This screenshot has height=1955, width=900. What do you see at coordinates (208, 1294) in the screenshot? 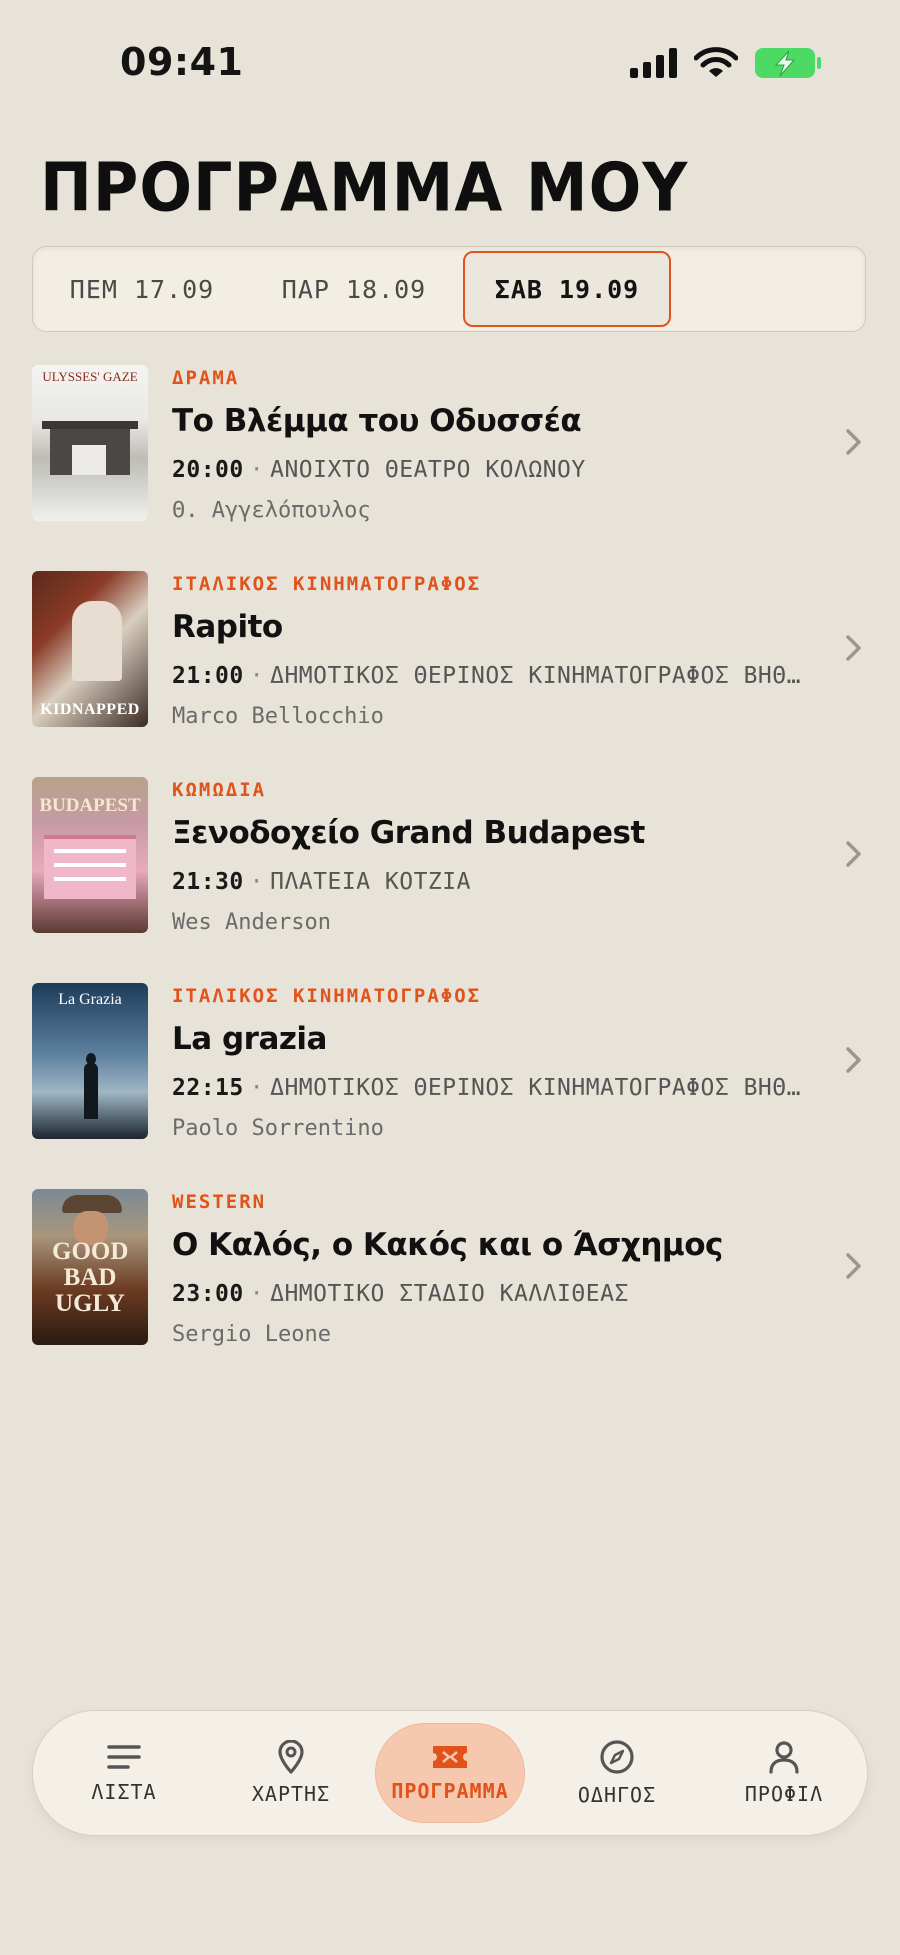
I see `film-time: 23:00` at bounding box center [208, 1294].